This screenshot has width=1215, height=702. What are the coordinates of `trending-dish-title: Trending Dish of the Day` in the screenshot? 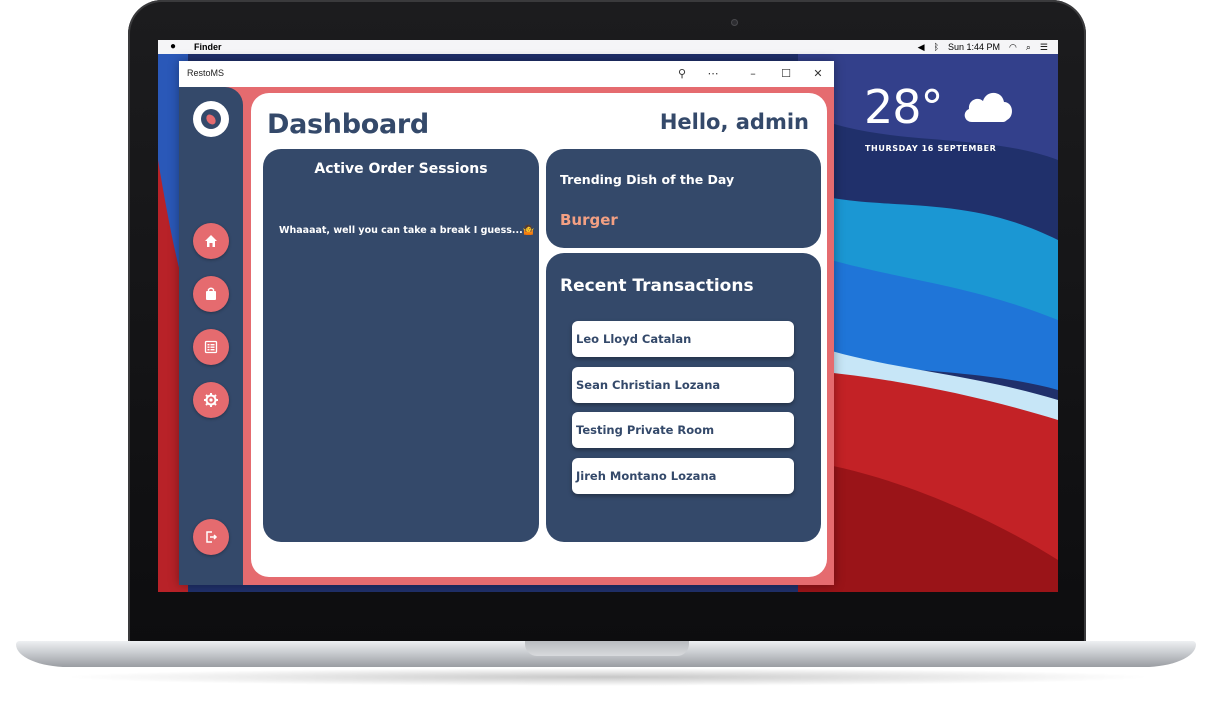 It's located at (647, 179).